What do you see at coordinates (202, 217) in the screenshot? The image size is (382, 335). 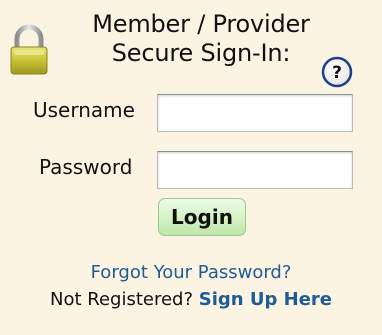 I see `login-button: Login` at bounding box center [202, 217].